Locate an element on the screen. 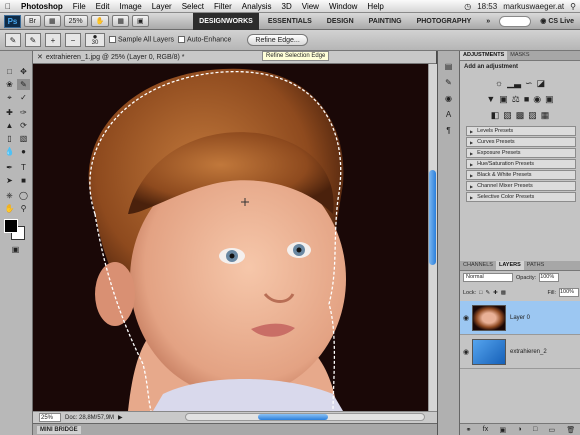 This screenshot has width=580, height=435. marquee-tool-icon: □ is located at coordinates (9, 71).